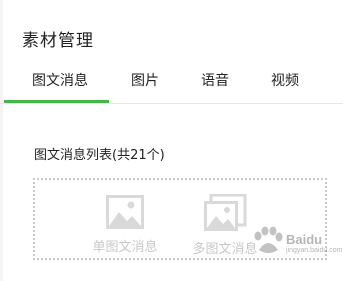  What do you see at coordinates (1, 140) in the screenshot?
I see `page-left-edge` at bounding box center [1, 140].